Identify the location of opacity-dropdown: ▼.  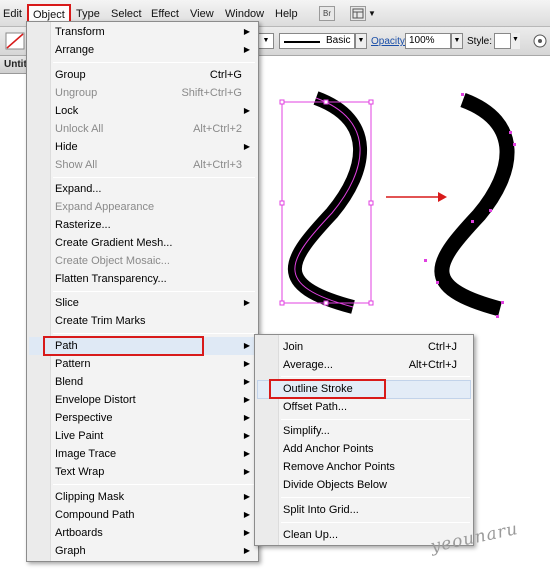
(457, 41).